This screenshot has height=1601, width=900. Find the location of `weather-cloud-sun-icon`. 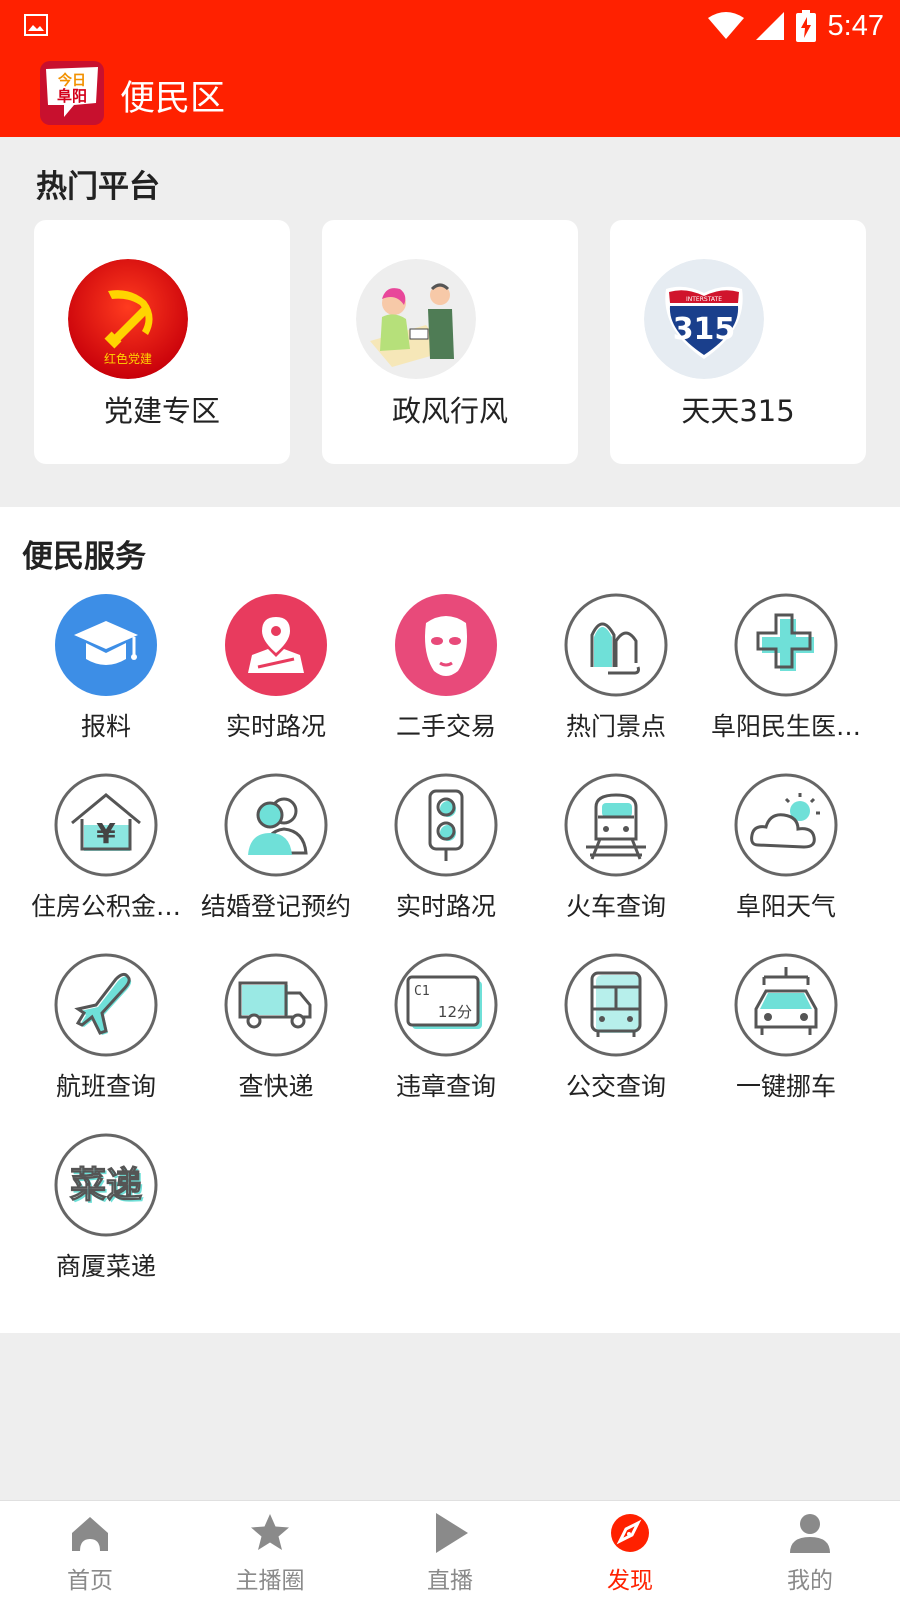

weather-cloud-sun-icon is located at coordinates (786, 825).